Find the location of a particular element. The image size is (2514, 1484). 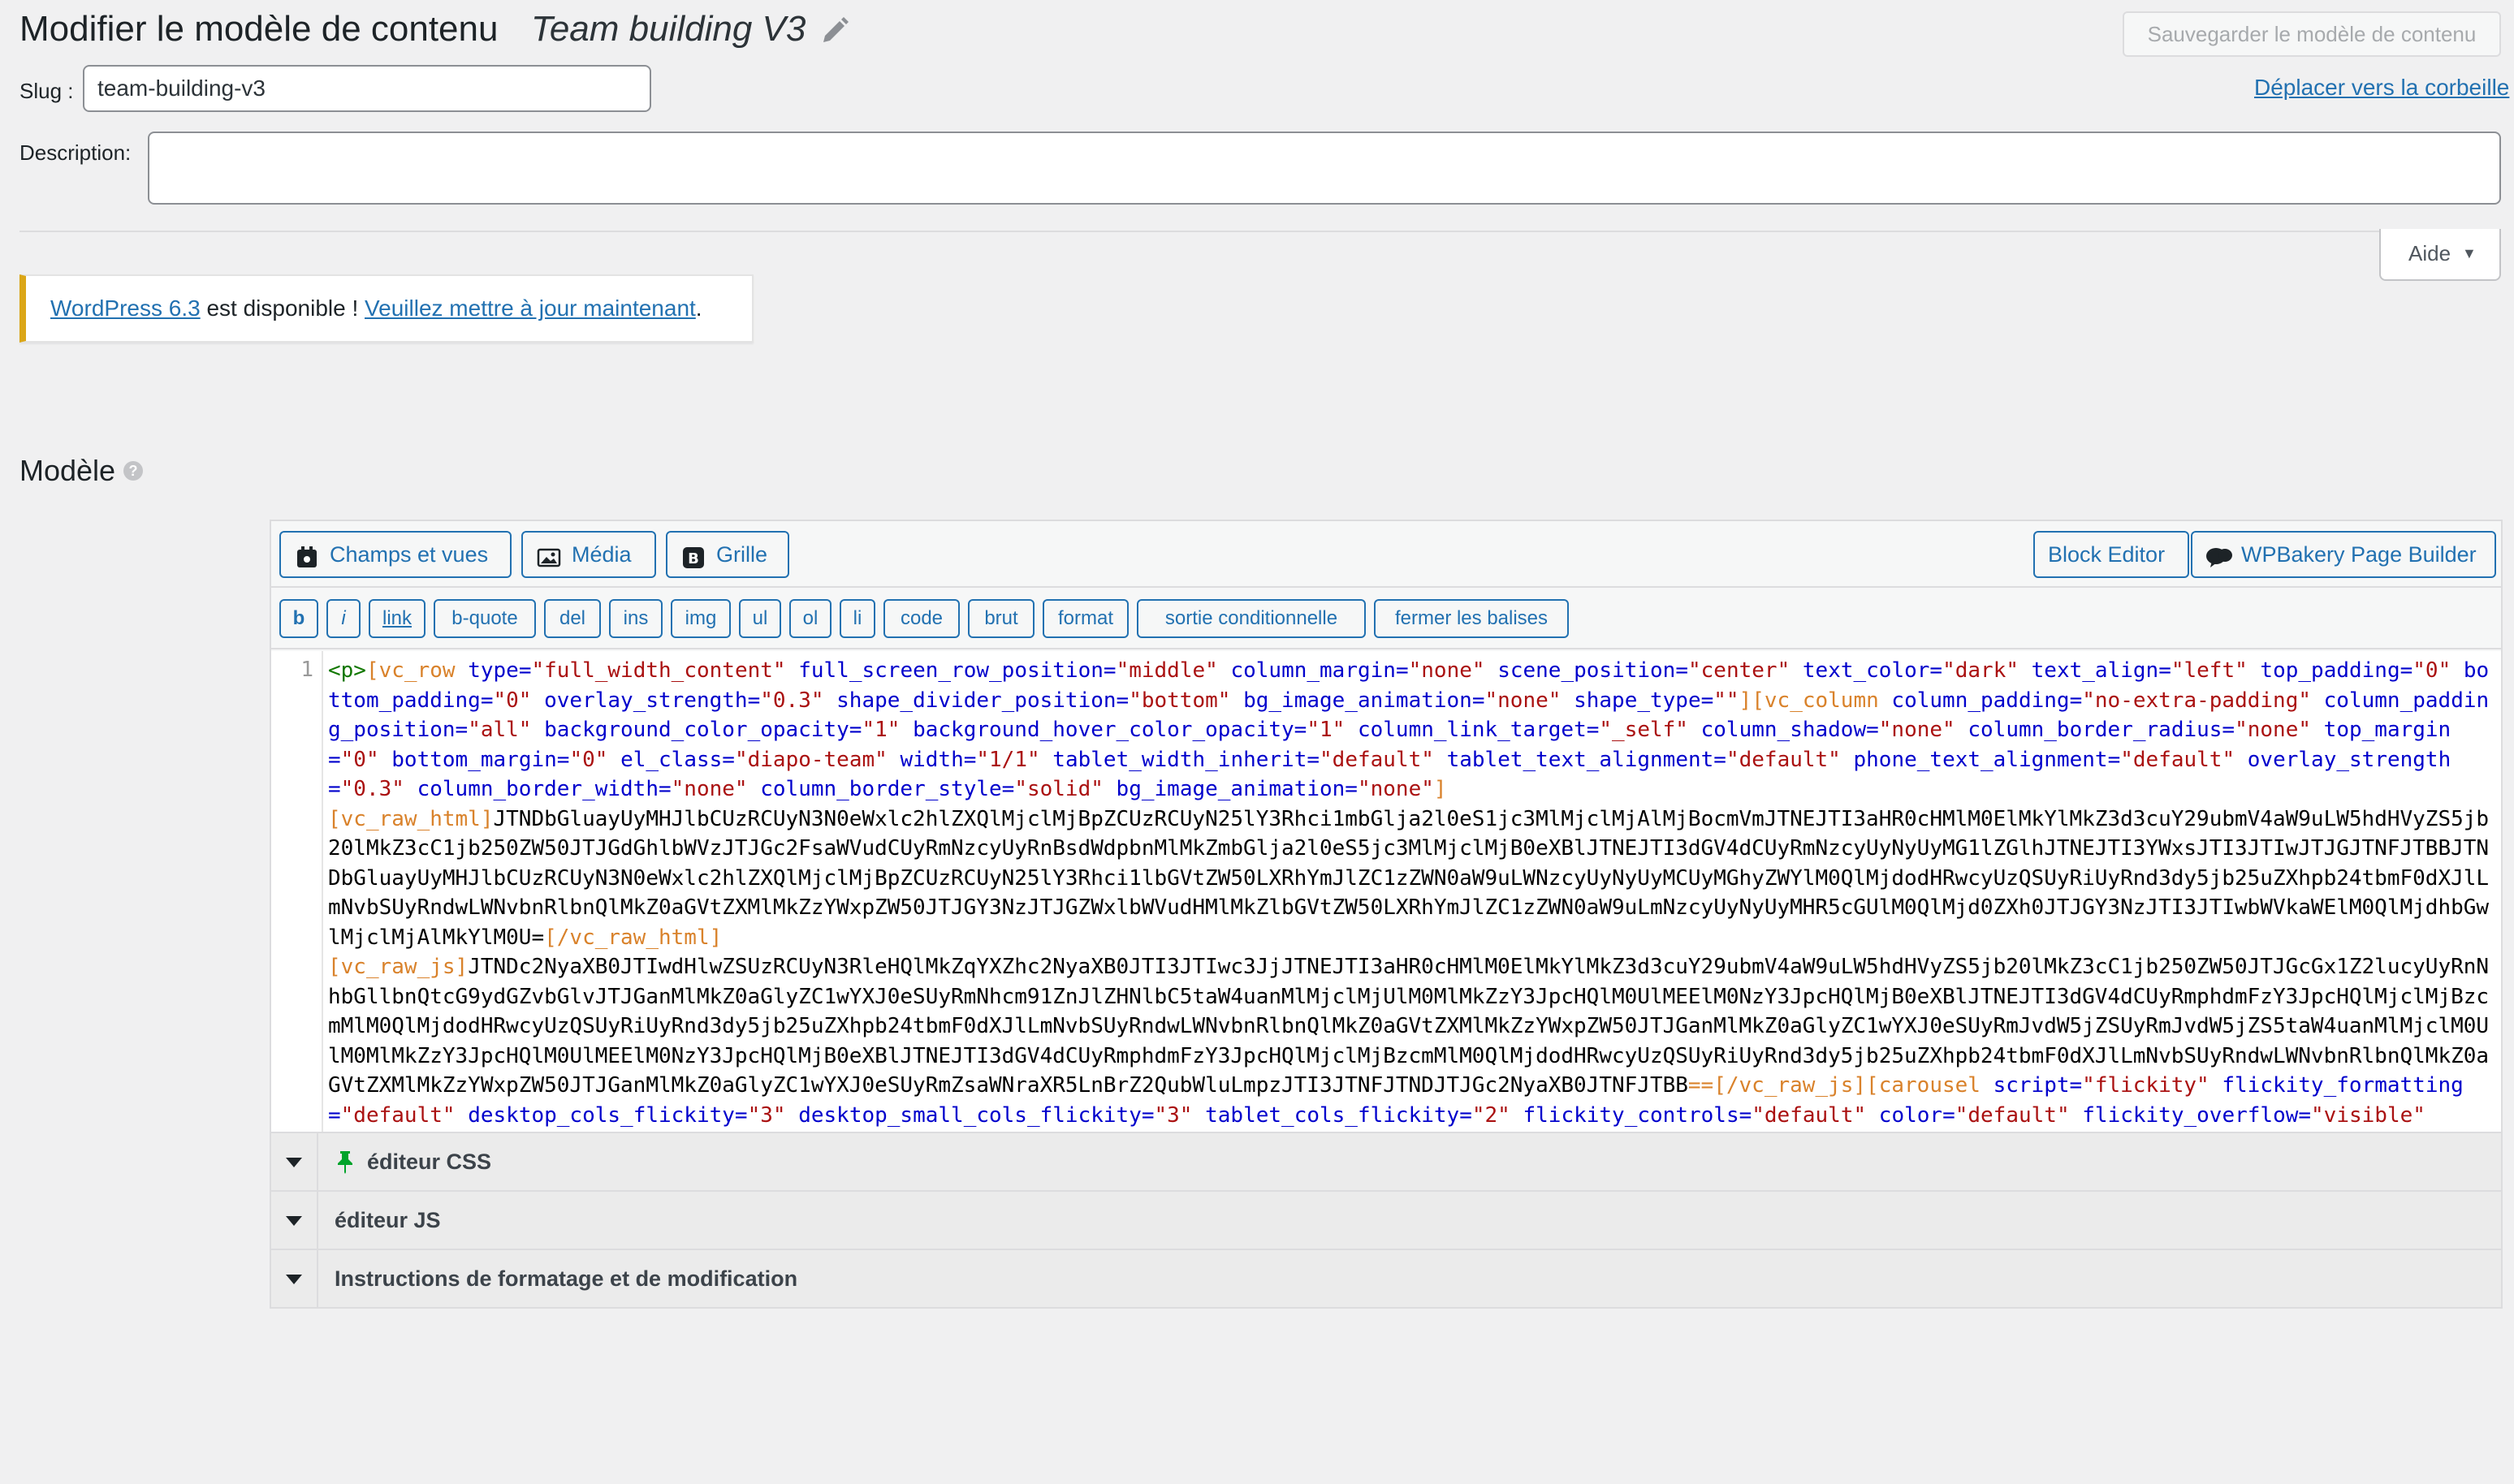

wordpress-version-link: WordPress 6.3 is located at coordinates (125, 308).